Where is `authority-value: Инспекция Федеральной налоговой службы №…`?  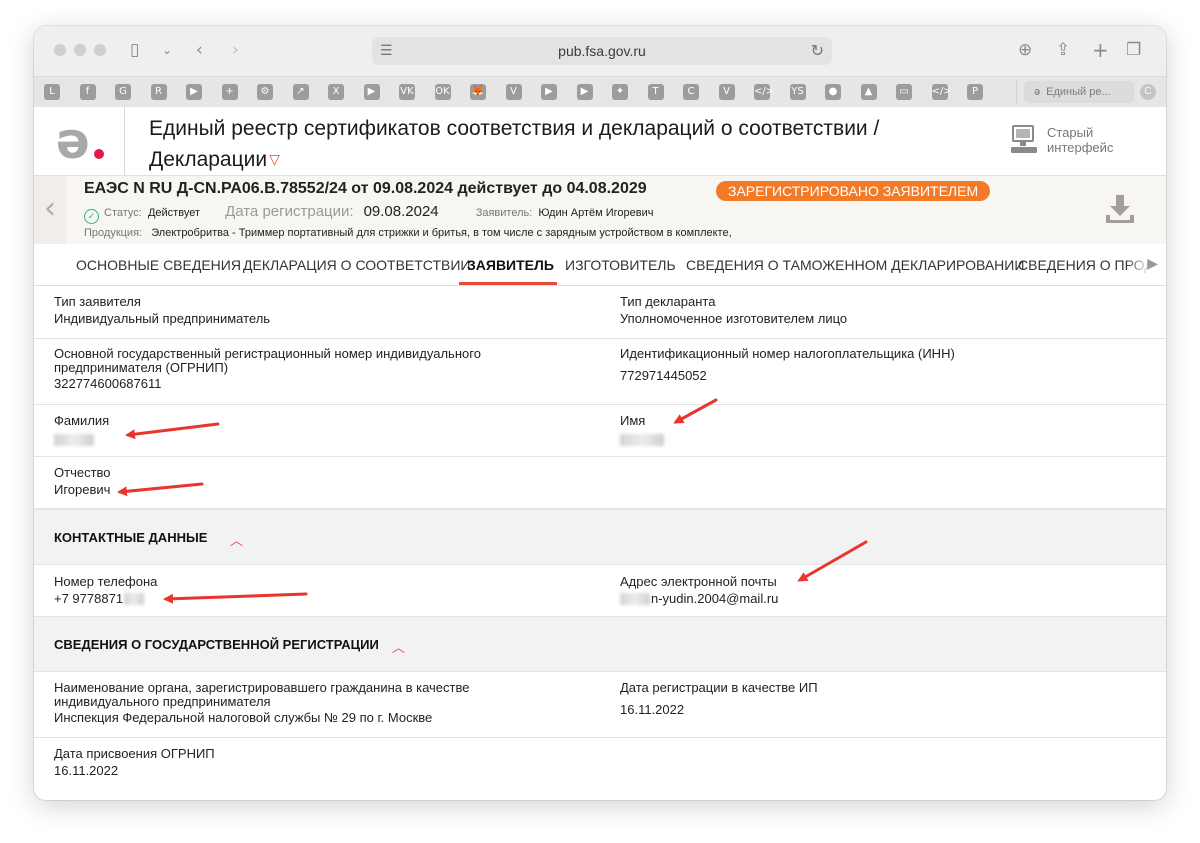
authority-value: Инспекция Федеральной налоговой службы №… is located at coordinates (243, 717).